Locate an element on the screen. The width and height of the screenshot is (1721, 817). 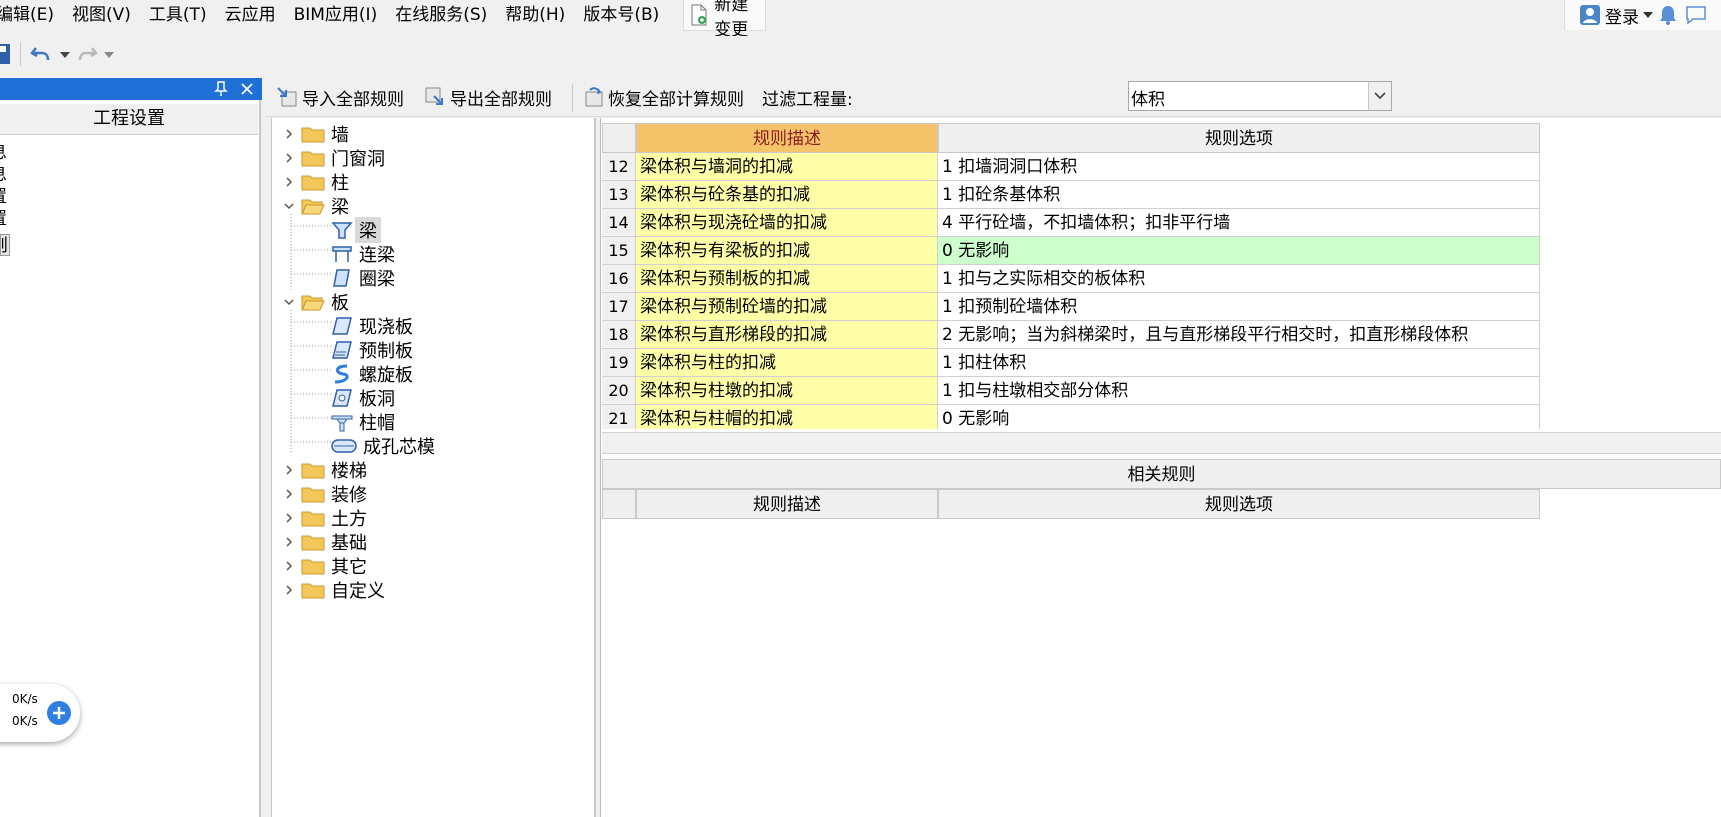
rule-option: 1 扣柱体积 is located at coordinates (1239, 363).